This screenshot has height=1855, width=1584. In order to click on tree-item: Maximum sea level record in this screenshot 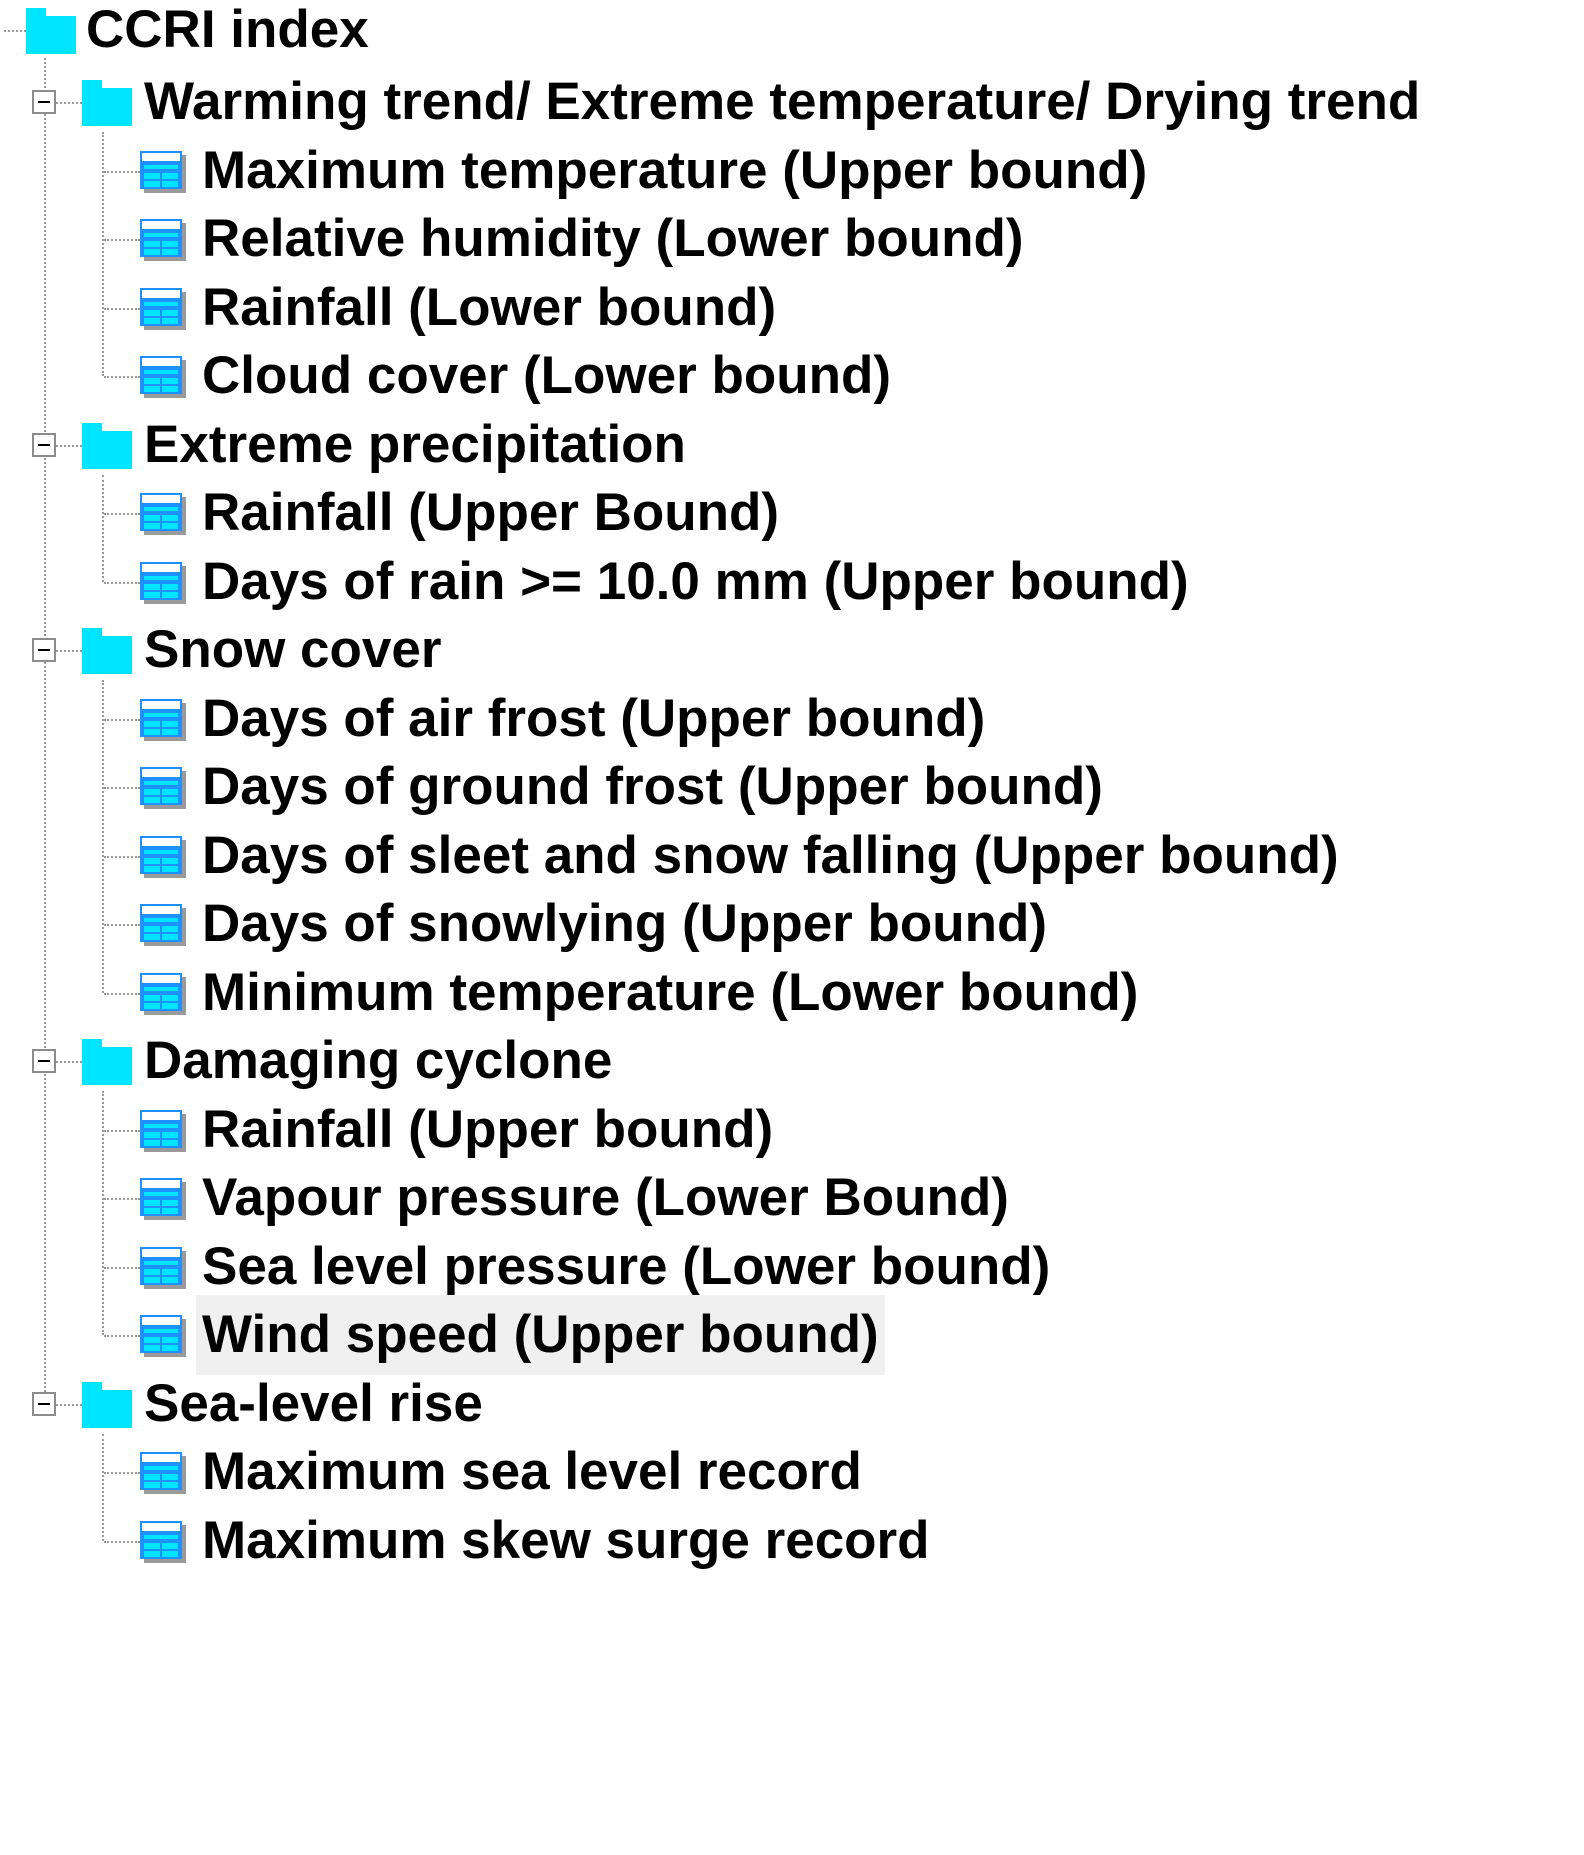, I will do `click(792, 1472)`.